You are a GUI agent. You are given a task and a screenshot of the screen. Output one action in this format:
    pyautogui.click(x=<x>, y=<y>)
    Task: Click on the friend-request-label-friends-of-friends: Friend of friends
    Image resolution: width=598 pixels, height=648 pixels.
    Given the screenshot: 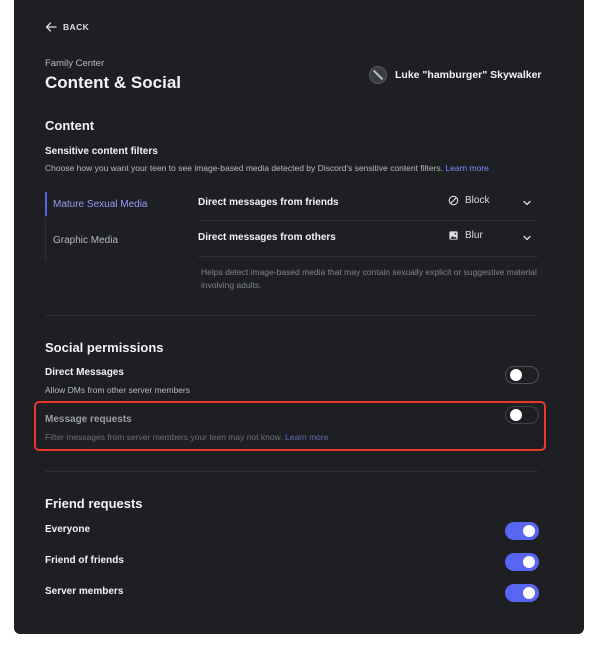 What is the action you would take?
    pyautogui.click(x=84, y=560)
    